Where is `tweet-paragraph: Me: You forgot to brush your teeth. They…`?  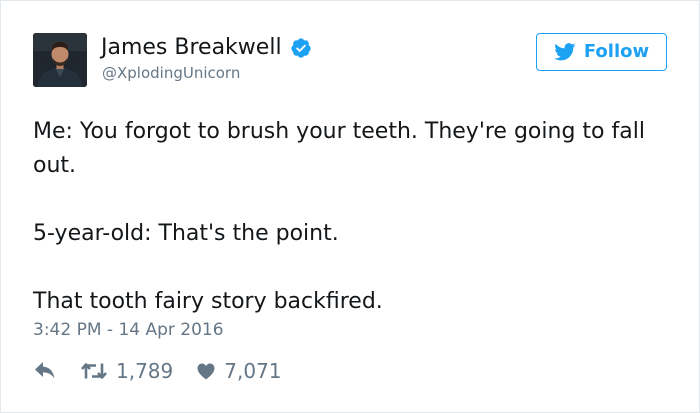
tweet-paragraph: Me: You forgot to brush your teeth. They… is located at coordinates (339, 148).